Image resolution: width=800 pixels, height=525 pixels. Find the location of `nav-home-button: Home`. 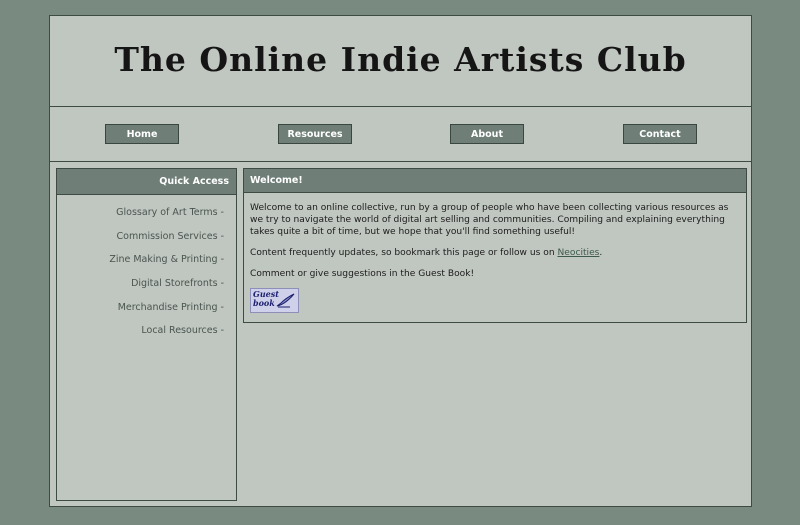

nav-home-button: Home is located at coordinates (142, 134).